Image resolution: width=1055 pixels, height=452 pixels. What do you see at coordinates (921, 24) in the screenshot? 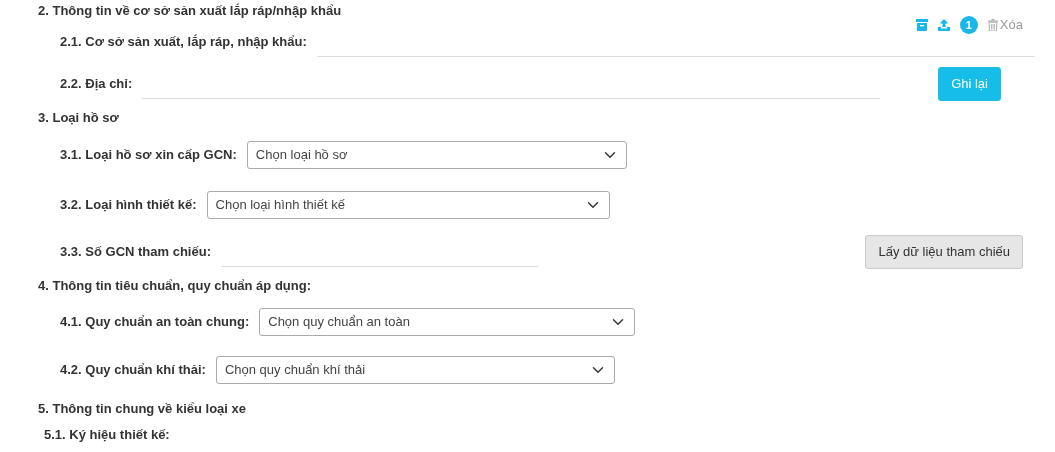
I see `archive-icon` at bounding box center [921, 24].